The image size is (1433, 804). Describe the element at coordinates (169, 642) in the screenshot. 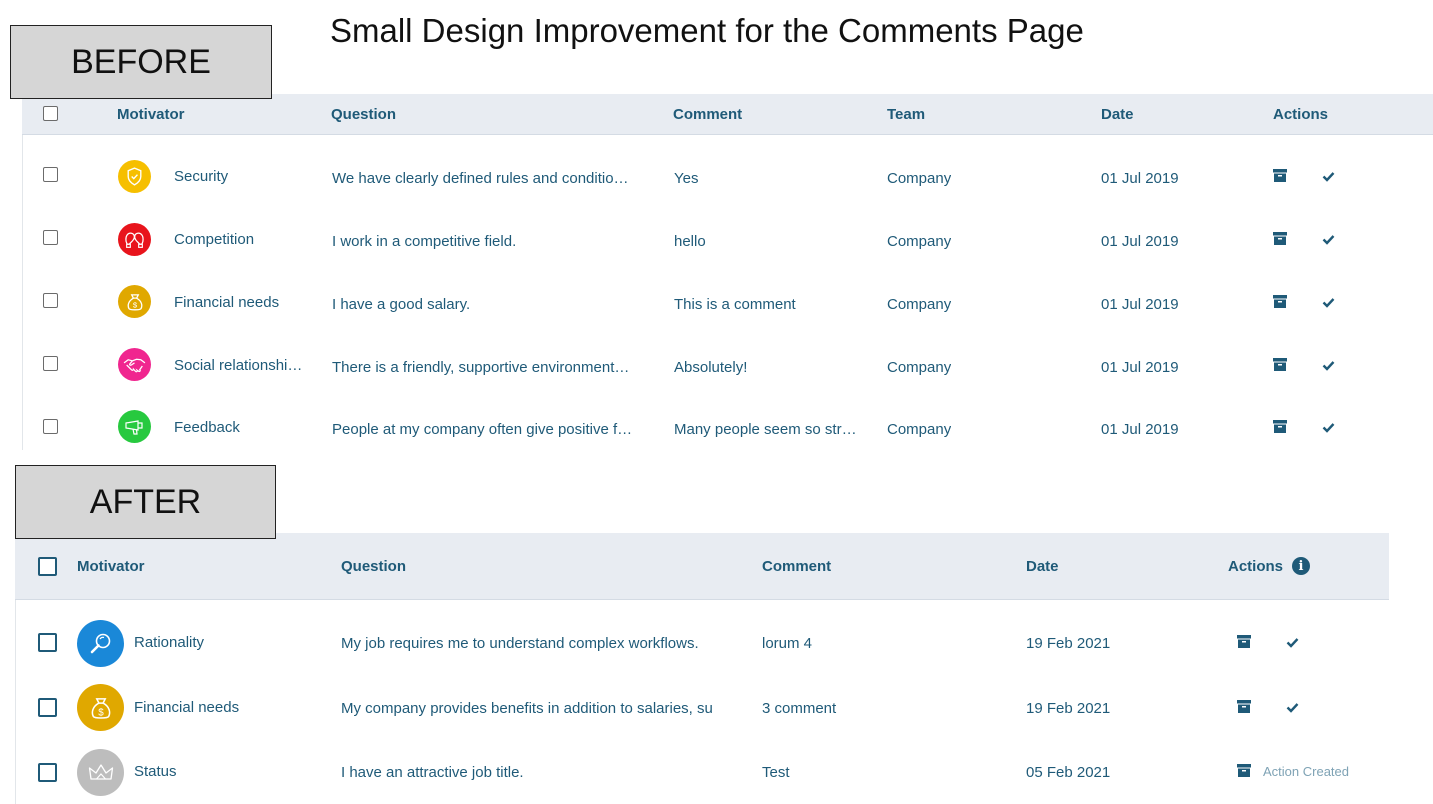

I see `motivator-label: Rationality` at that location.